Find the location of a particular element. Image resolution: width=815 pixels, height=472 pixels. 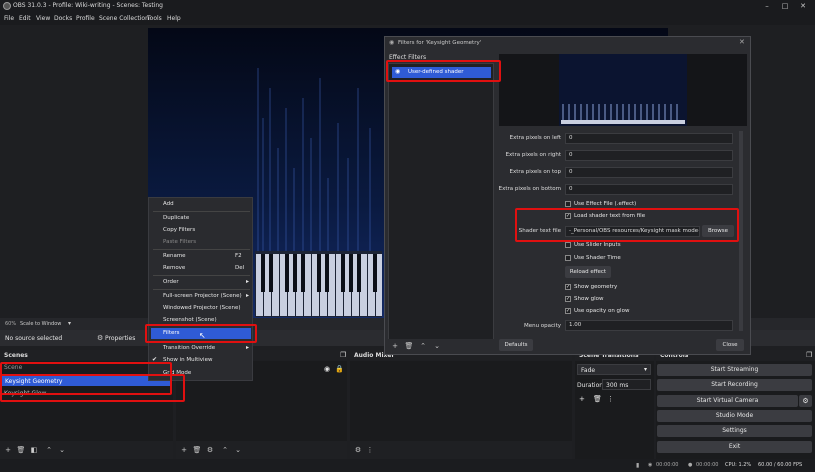

close-button: Close is located at coordinates (730, 345).